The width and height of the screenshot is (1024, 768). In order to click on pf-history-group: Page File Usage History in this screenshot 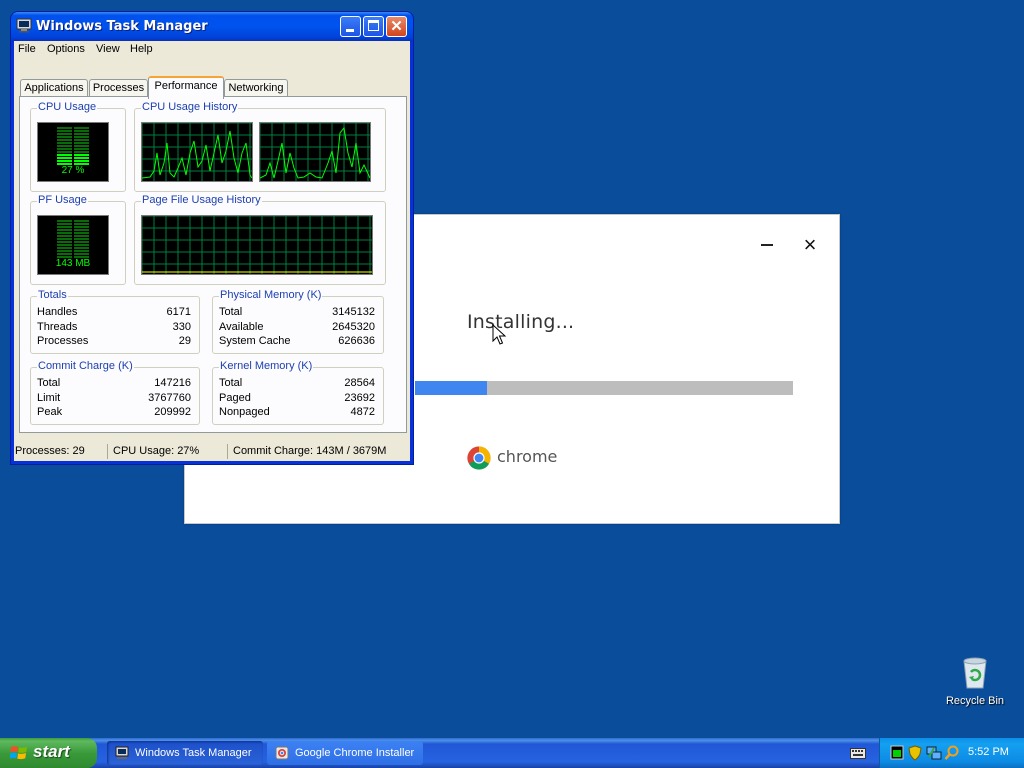, I will do `click(260, 239)`.